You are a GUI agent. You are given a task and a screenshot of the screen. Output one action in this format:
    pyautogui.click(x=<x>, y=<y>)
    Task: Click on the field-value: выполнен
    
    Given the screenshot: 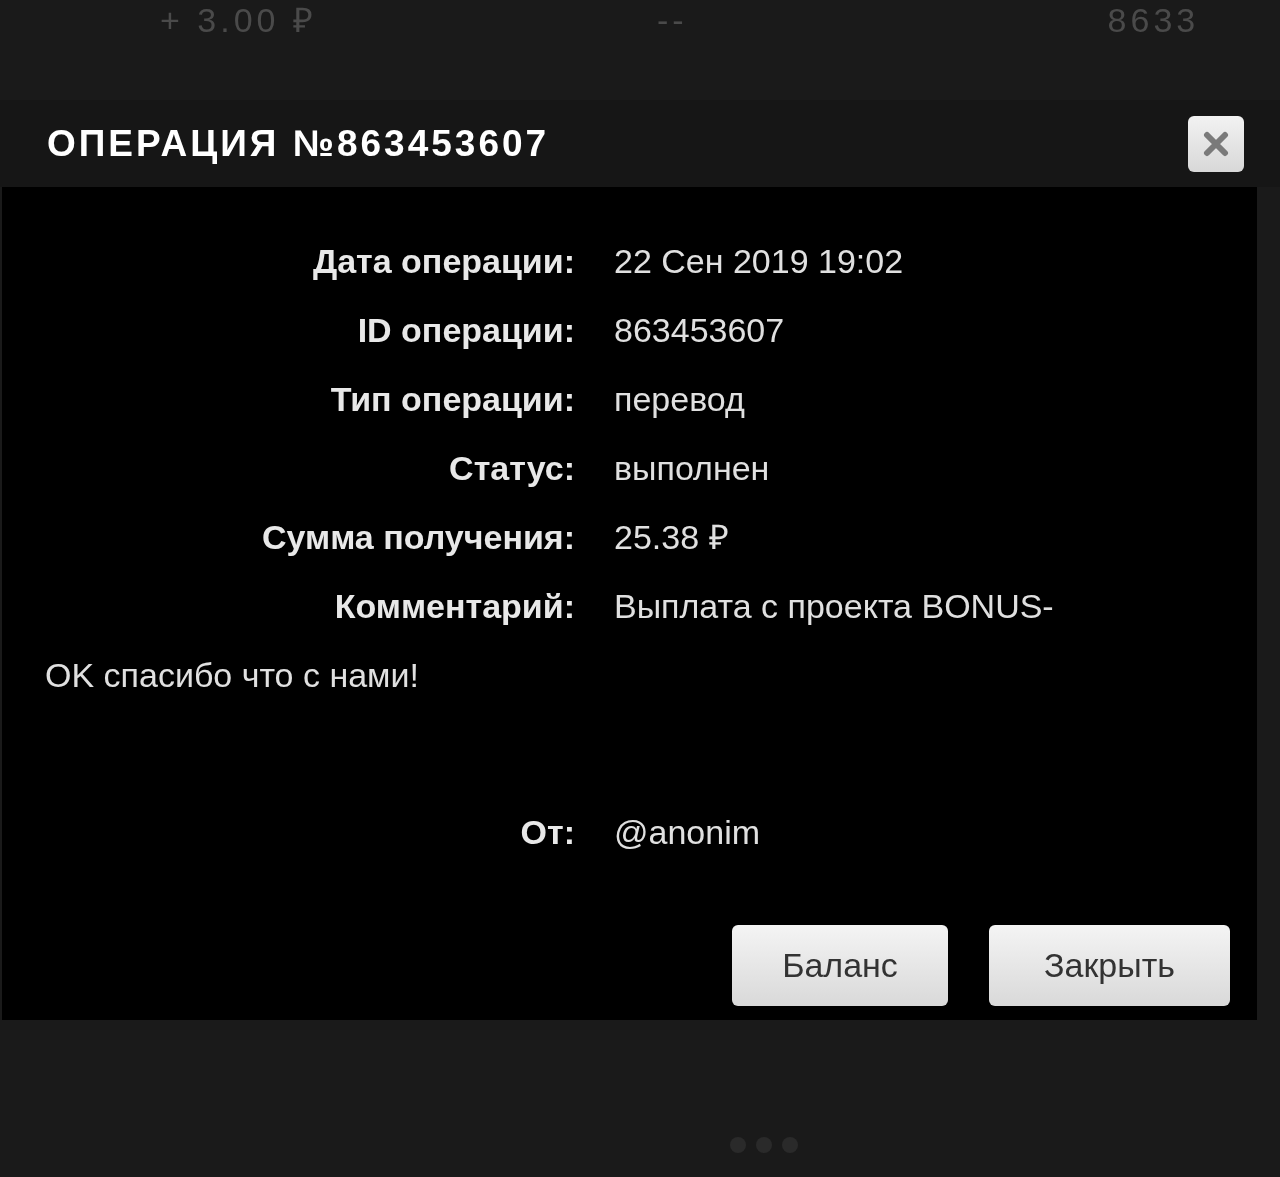 What is the action you would take?
    pyautogui.click(x=692, y=468)
    